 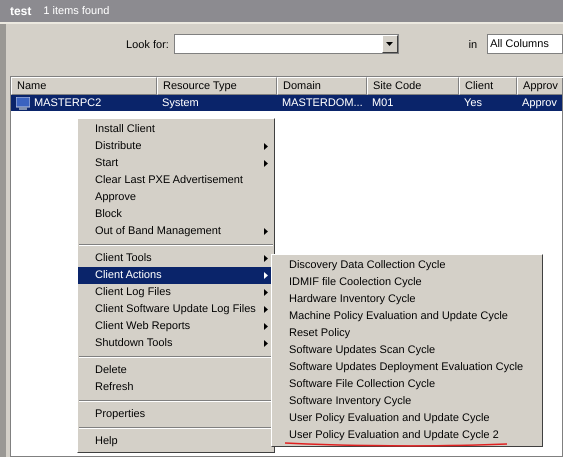 I want to click on look-for-combobox, so click(x=286, y=44).